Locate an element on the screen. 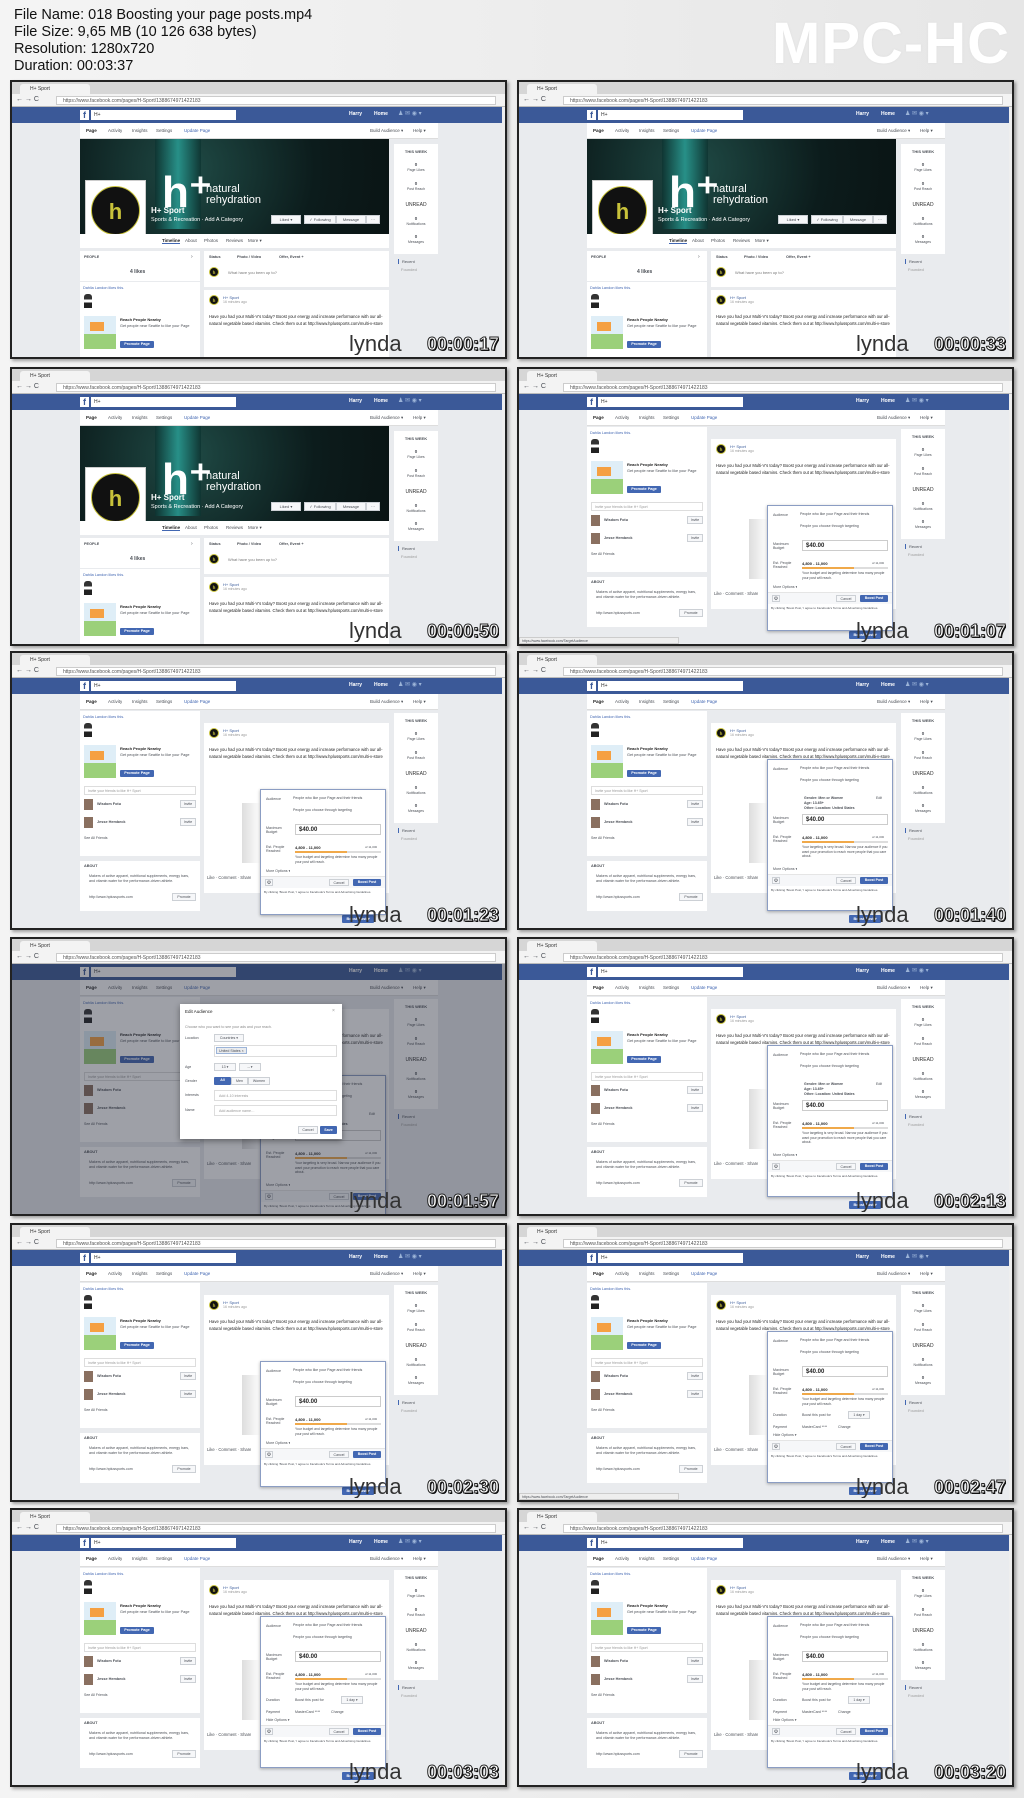 The image size is (1024, 1798). notification-icons: ♟ ✉ ◉ ▾ is located at coordinates (917, 970).